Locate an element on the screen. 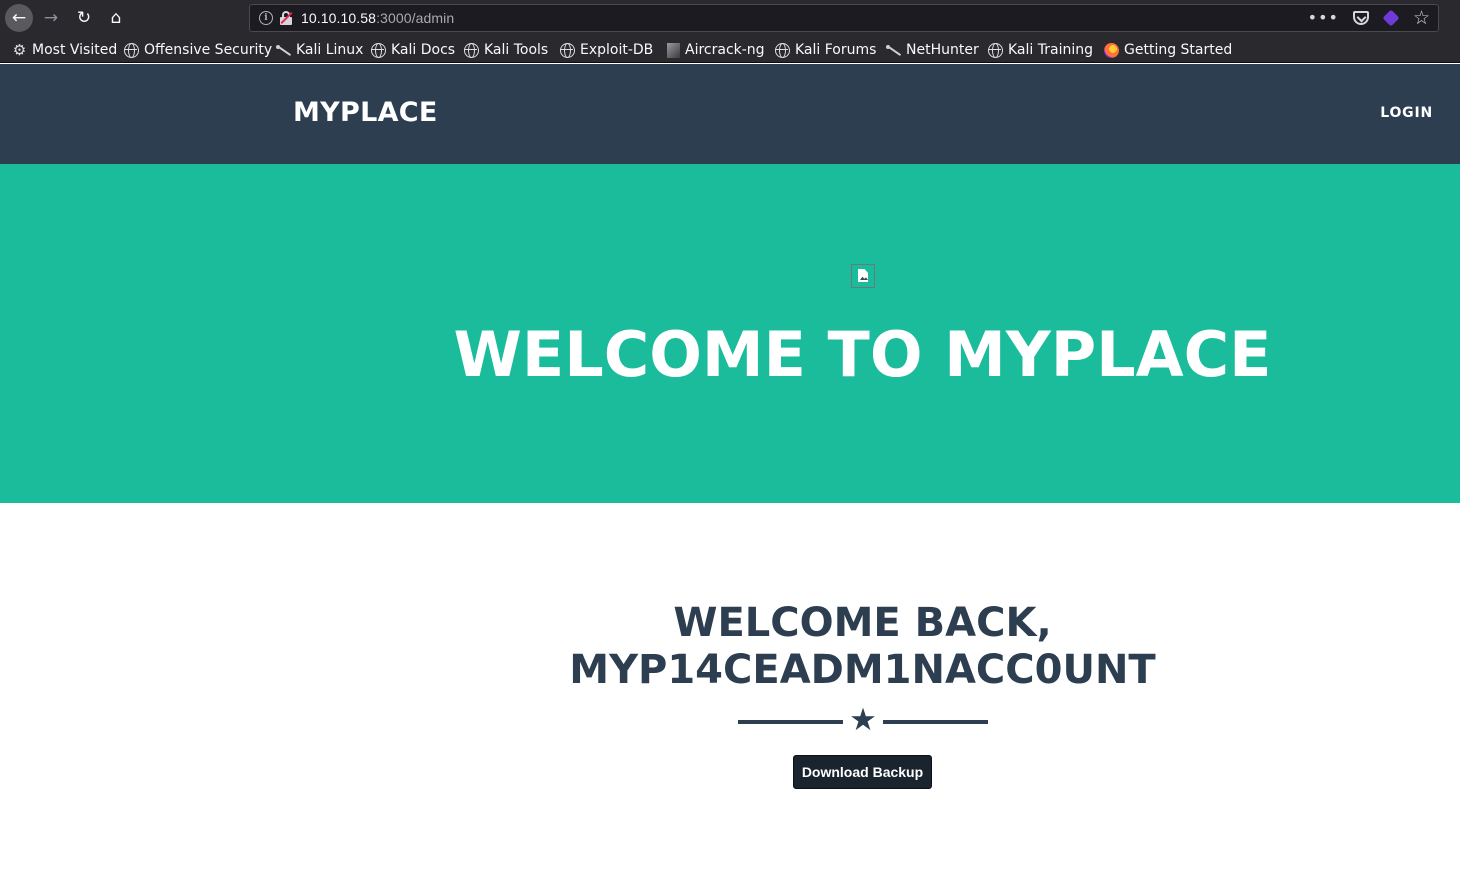 The height and width of the screenshot is (877, 1460). bookmark-nethunter: NetHunter is located at coordinates (932, 50).